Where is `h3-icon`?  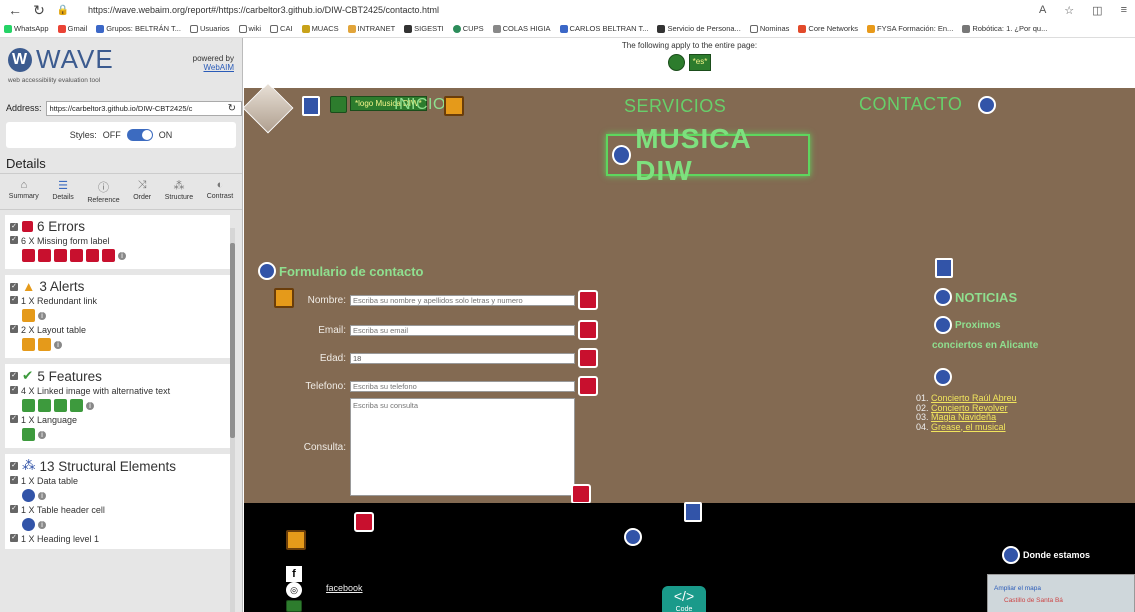
h3-icon is located at coordinates (943, 325).